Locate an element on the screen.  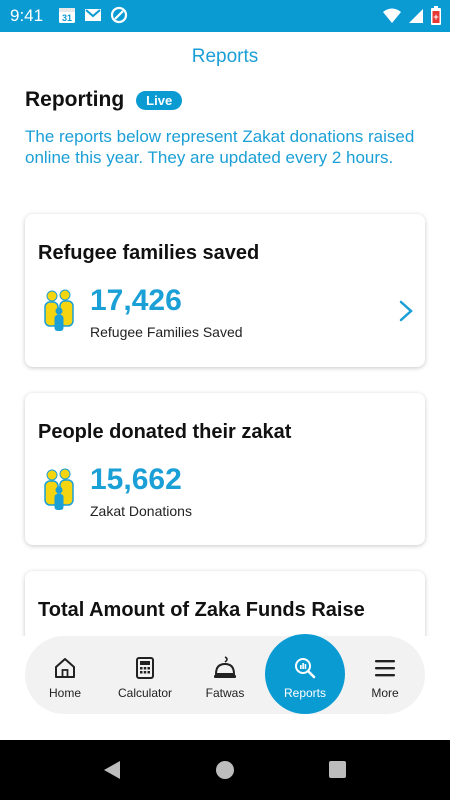
calculator-icon is located at coordinates (145, 668).